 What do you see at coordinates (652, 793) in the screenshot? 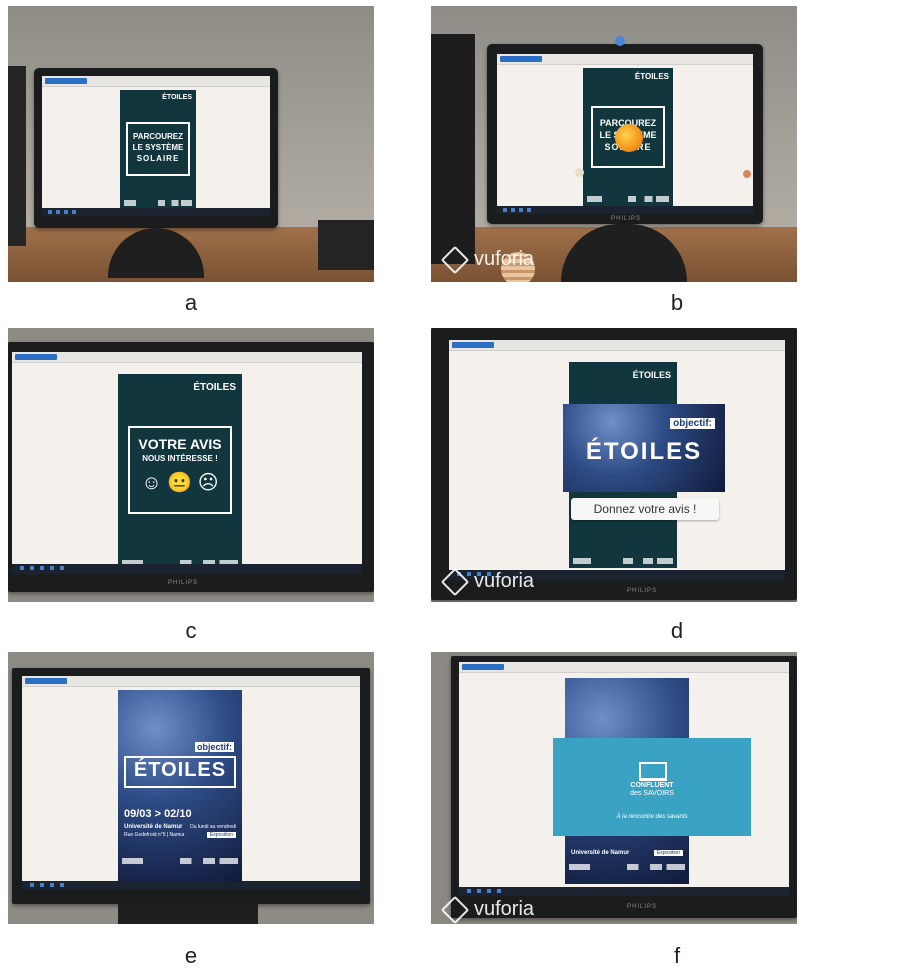
I see `overlay-org-line-2: des SAVOIRS` at bounding box center [652, 793].